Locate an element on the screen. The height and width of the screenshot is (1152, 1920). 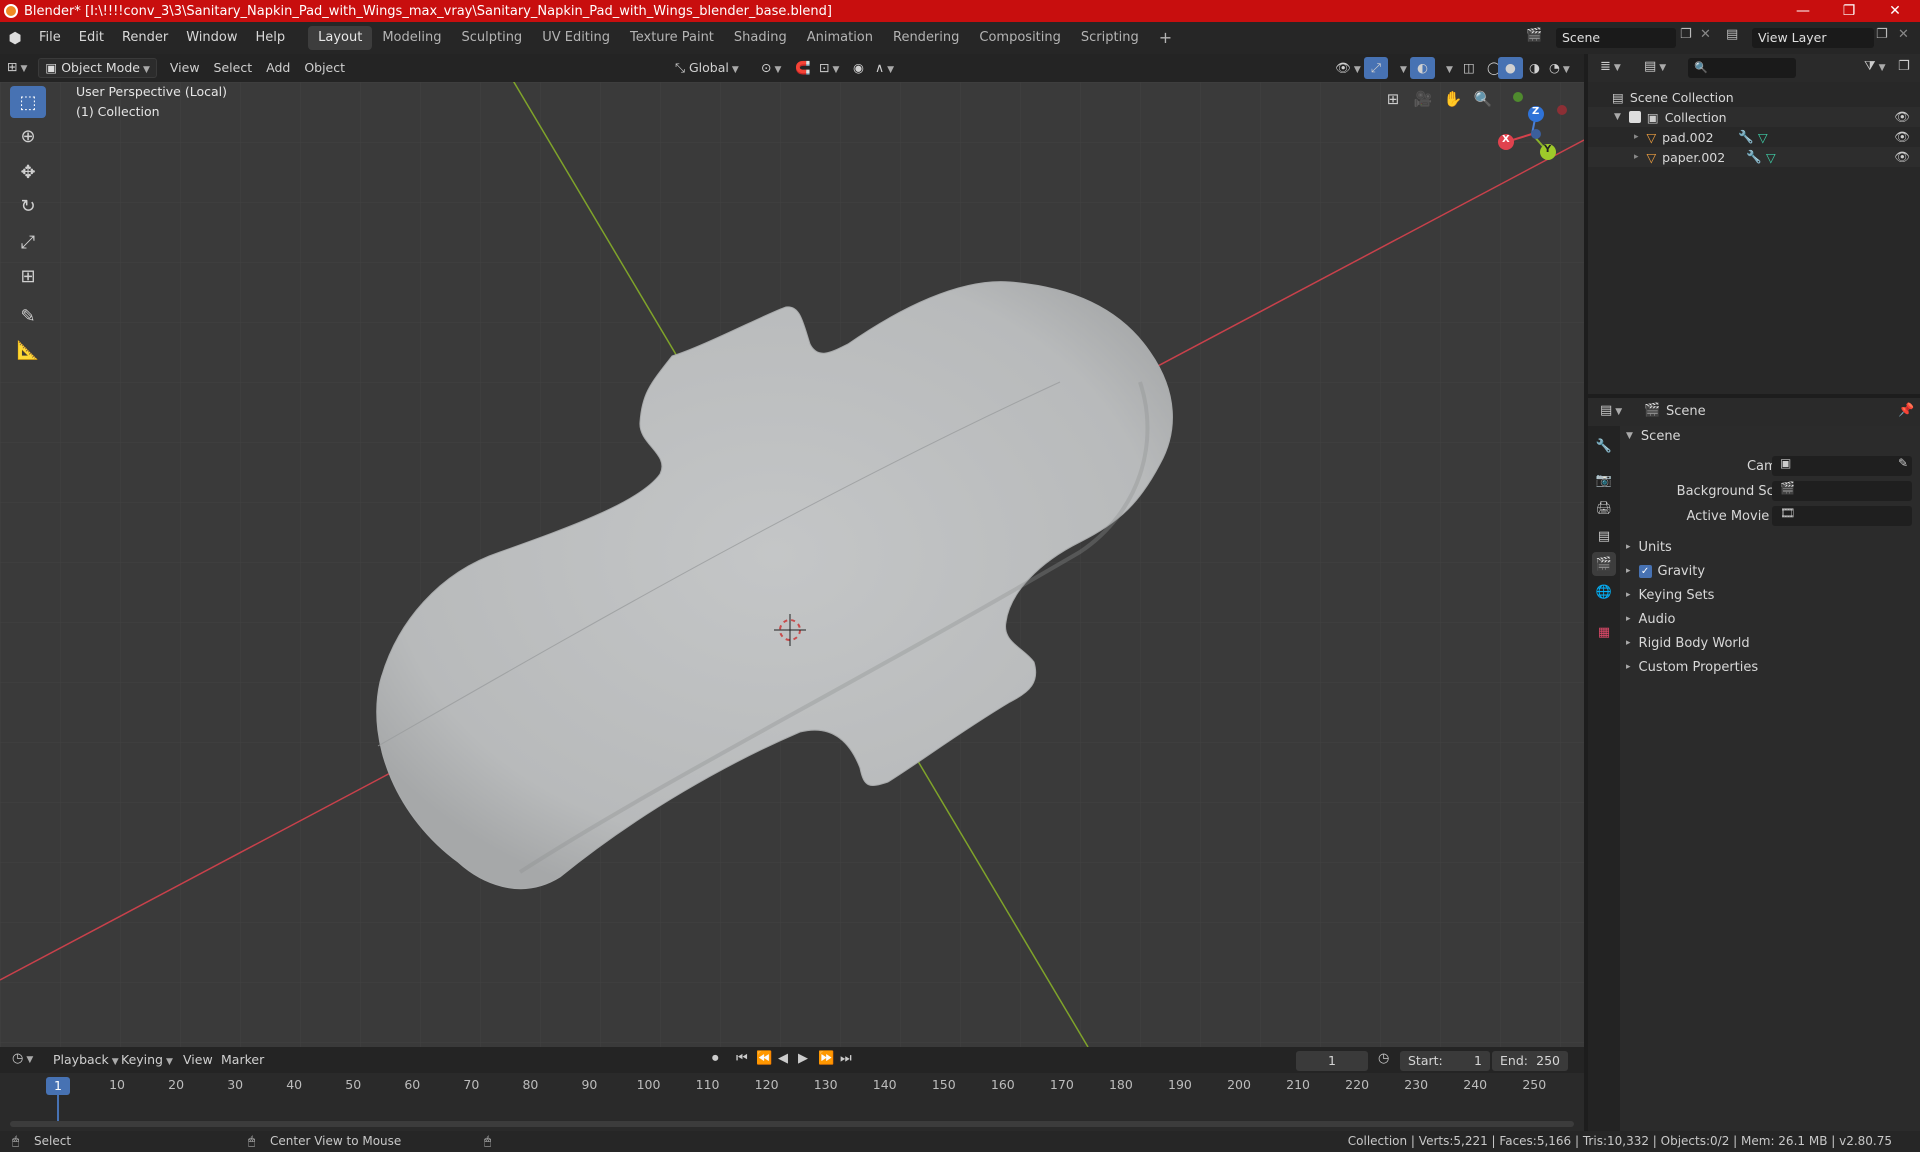
gravity-checkbox: ✓ is located at coordinates (1645, 571).